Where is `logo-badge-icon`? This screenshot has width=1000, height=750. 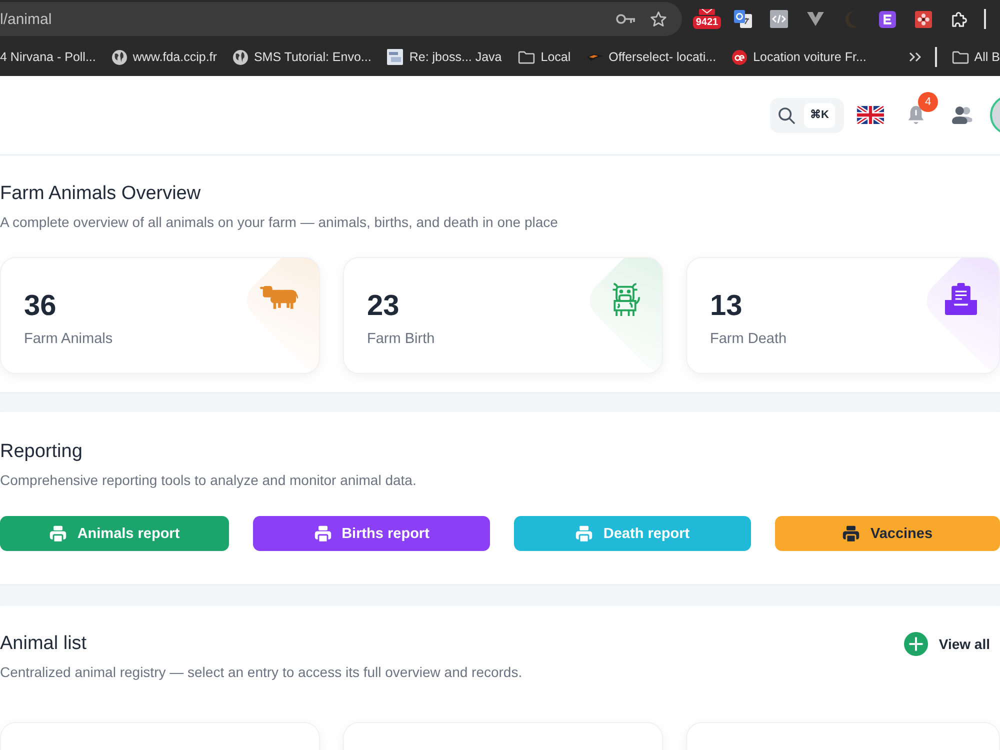
logo-badge-icon is located at coordinates (740, 57).